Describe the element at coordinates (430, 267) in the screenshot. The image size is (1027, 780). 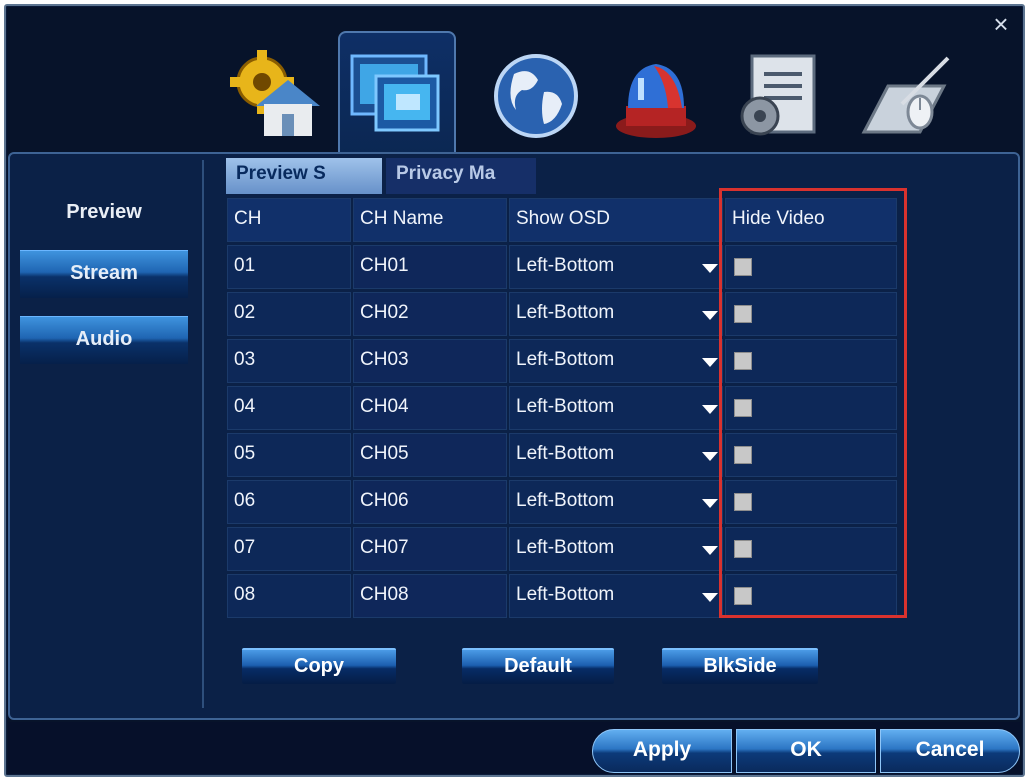
I see `channel-name-field: CH01` at that location.